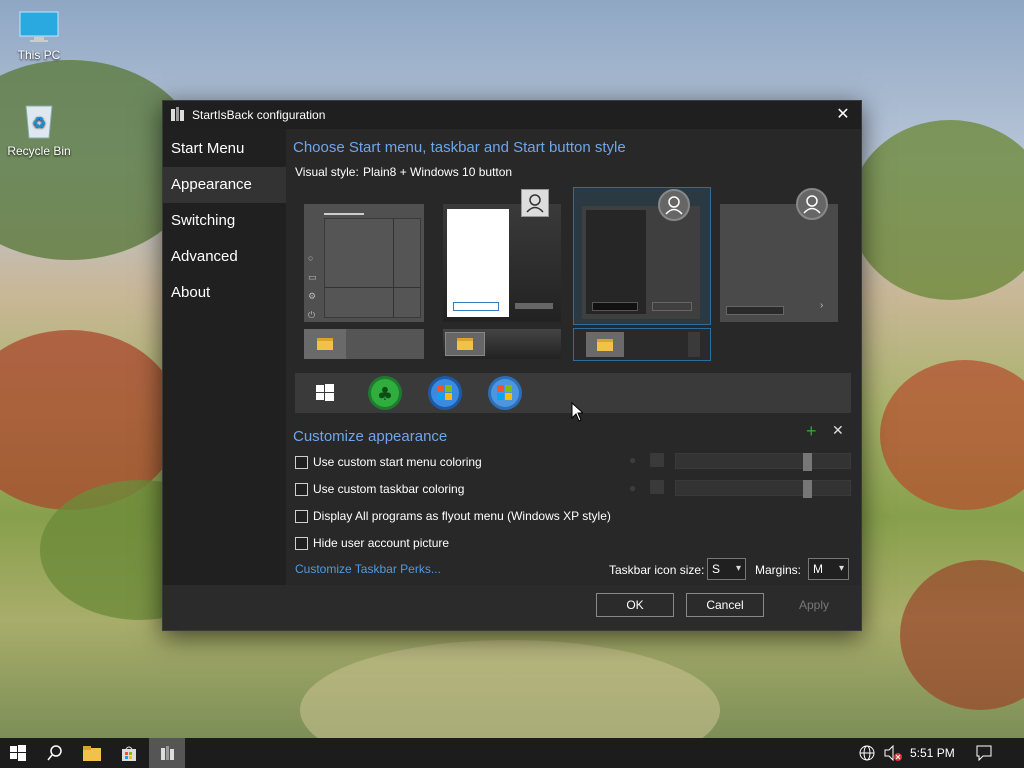 The width and height of the screenshot is (1024, 768). I want to click on taskbar-icon-size-select: S ▾, so click(726, 569).